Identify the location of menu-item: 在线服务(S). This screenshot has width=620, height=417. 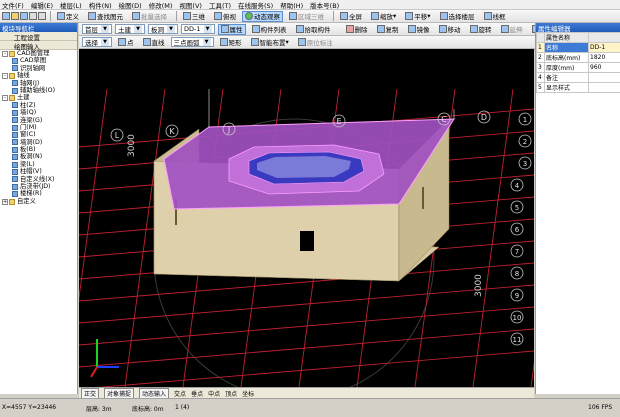
(255, 5).